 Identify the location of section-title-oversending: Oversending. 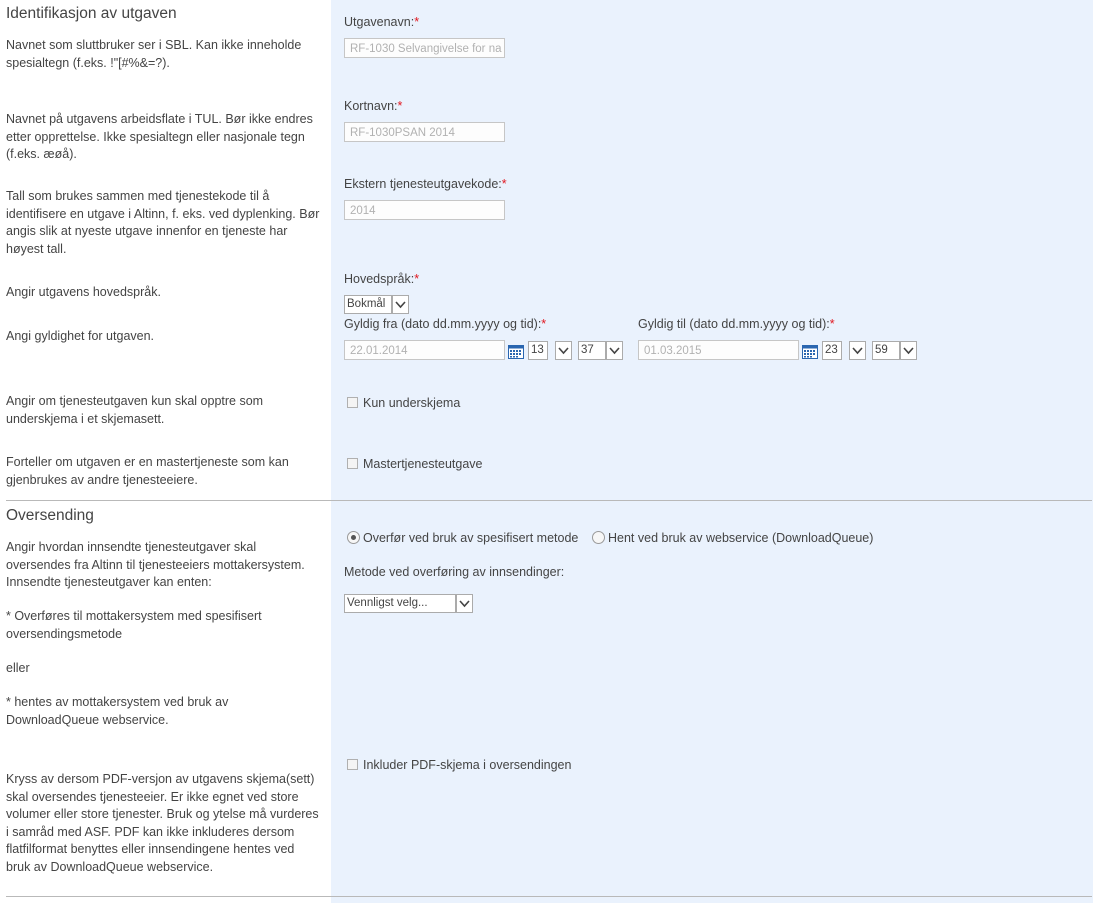
(50, 515).